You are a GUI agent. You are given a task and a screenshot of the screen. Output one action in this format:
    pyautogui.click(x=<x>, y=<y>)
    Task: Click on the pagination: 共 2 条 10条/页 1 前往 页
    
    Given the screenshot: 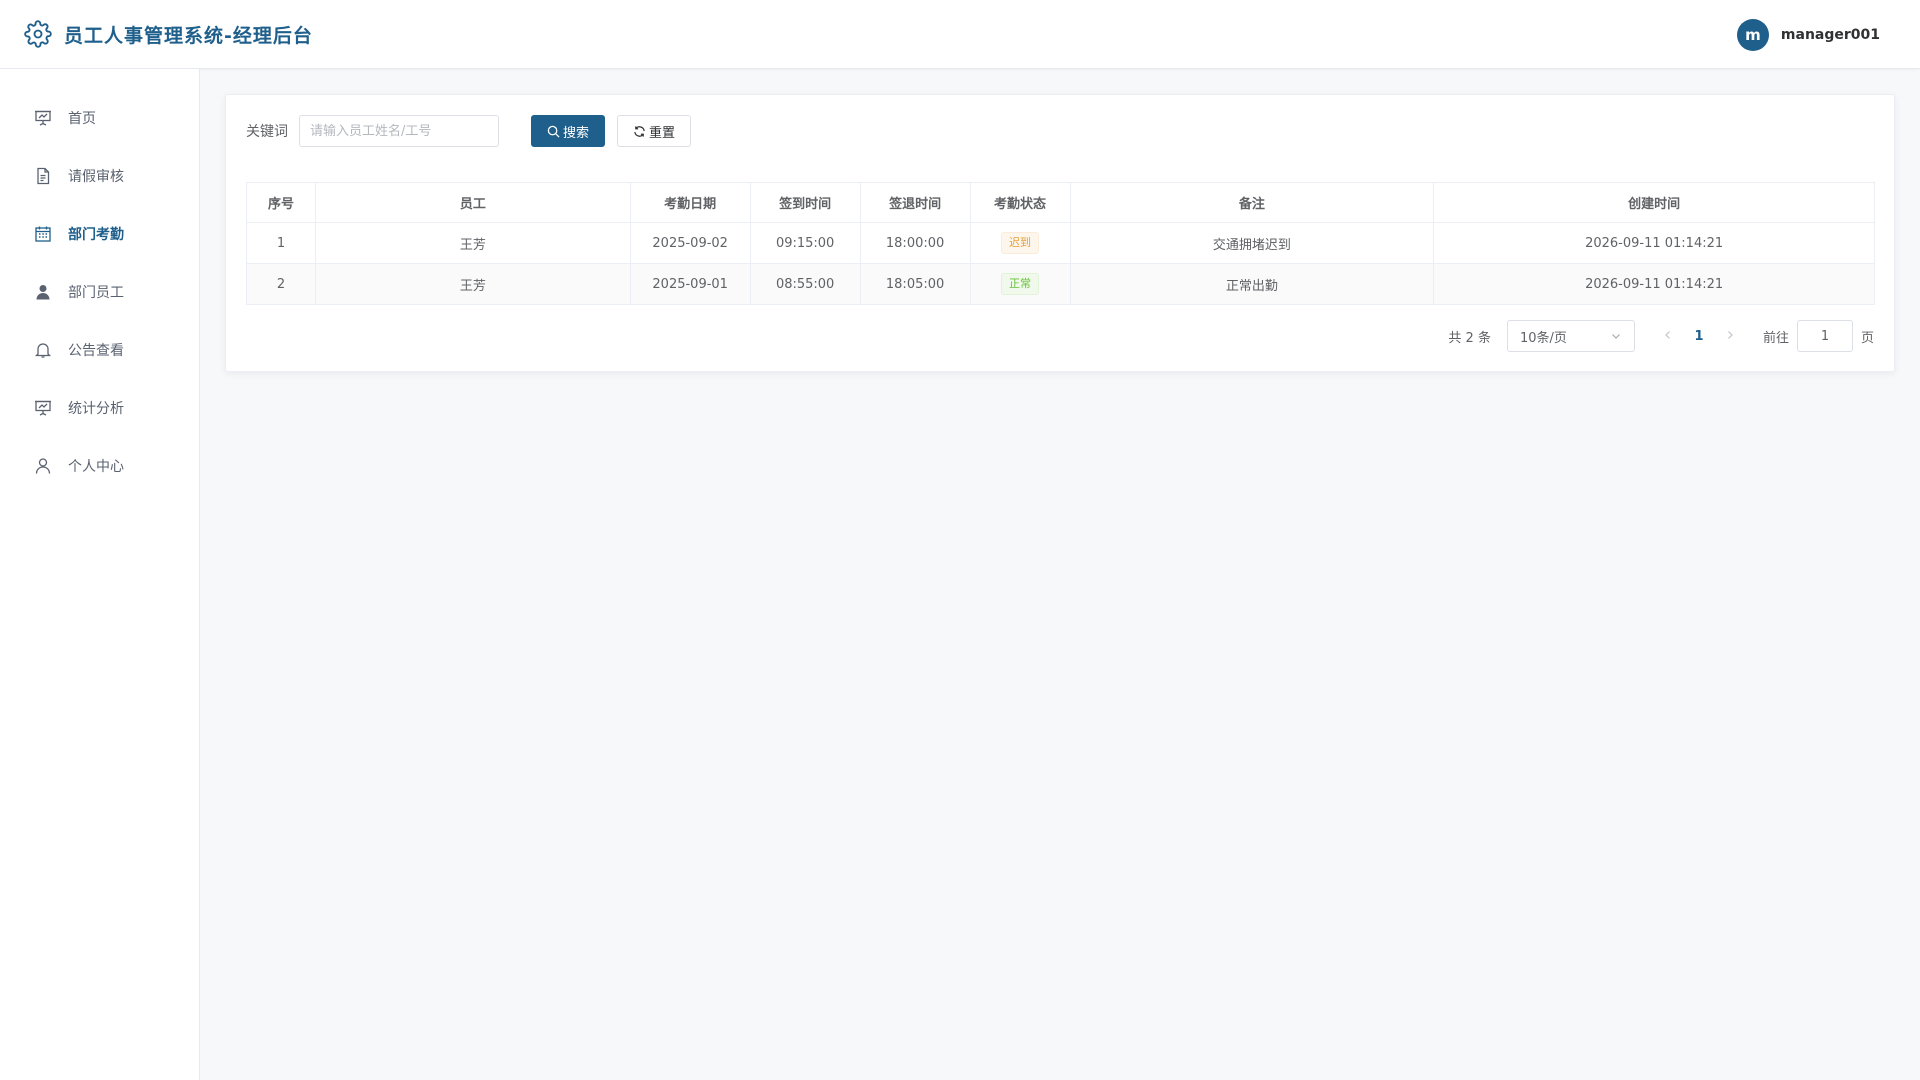 What is the action you would take?
    pyautogui.click(x=1661, y=336)
    